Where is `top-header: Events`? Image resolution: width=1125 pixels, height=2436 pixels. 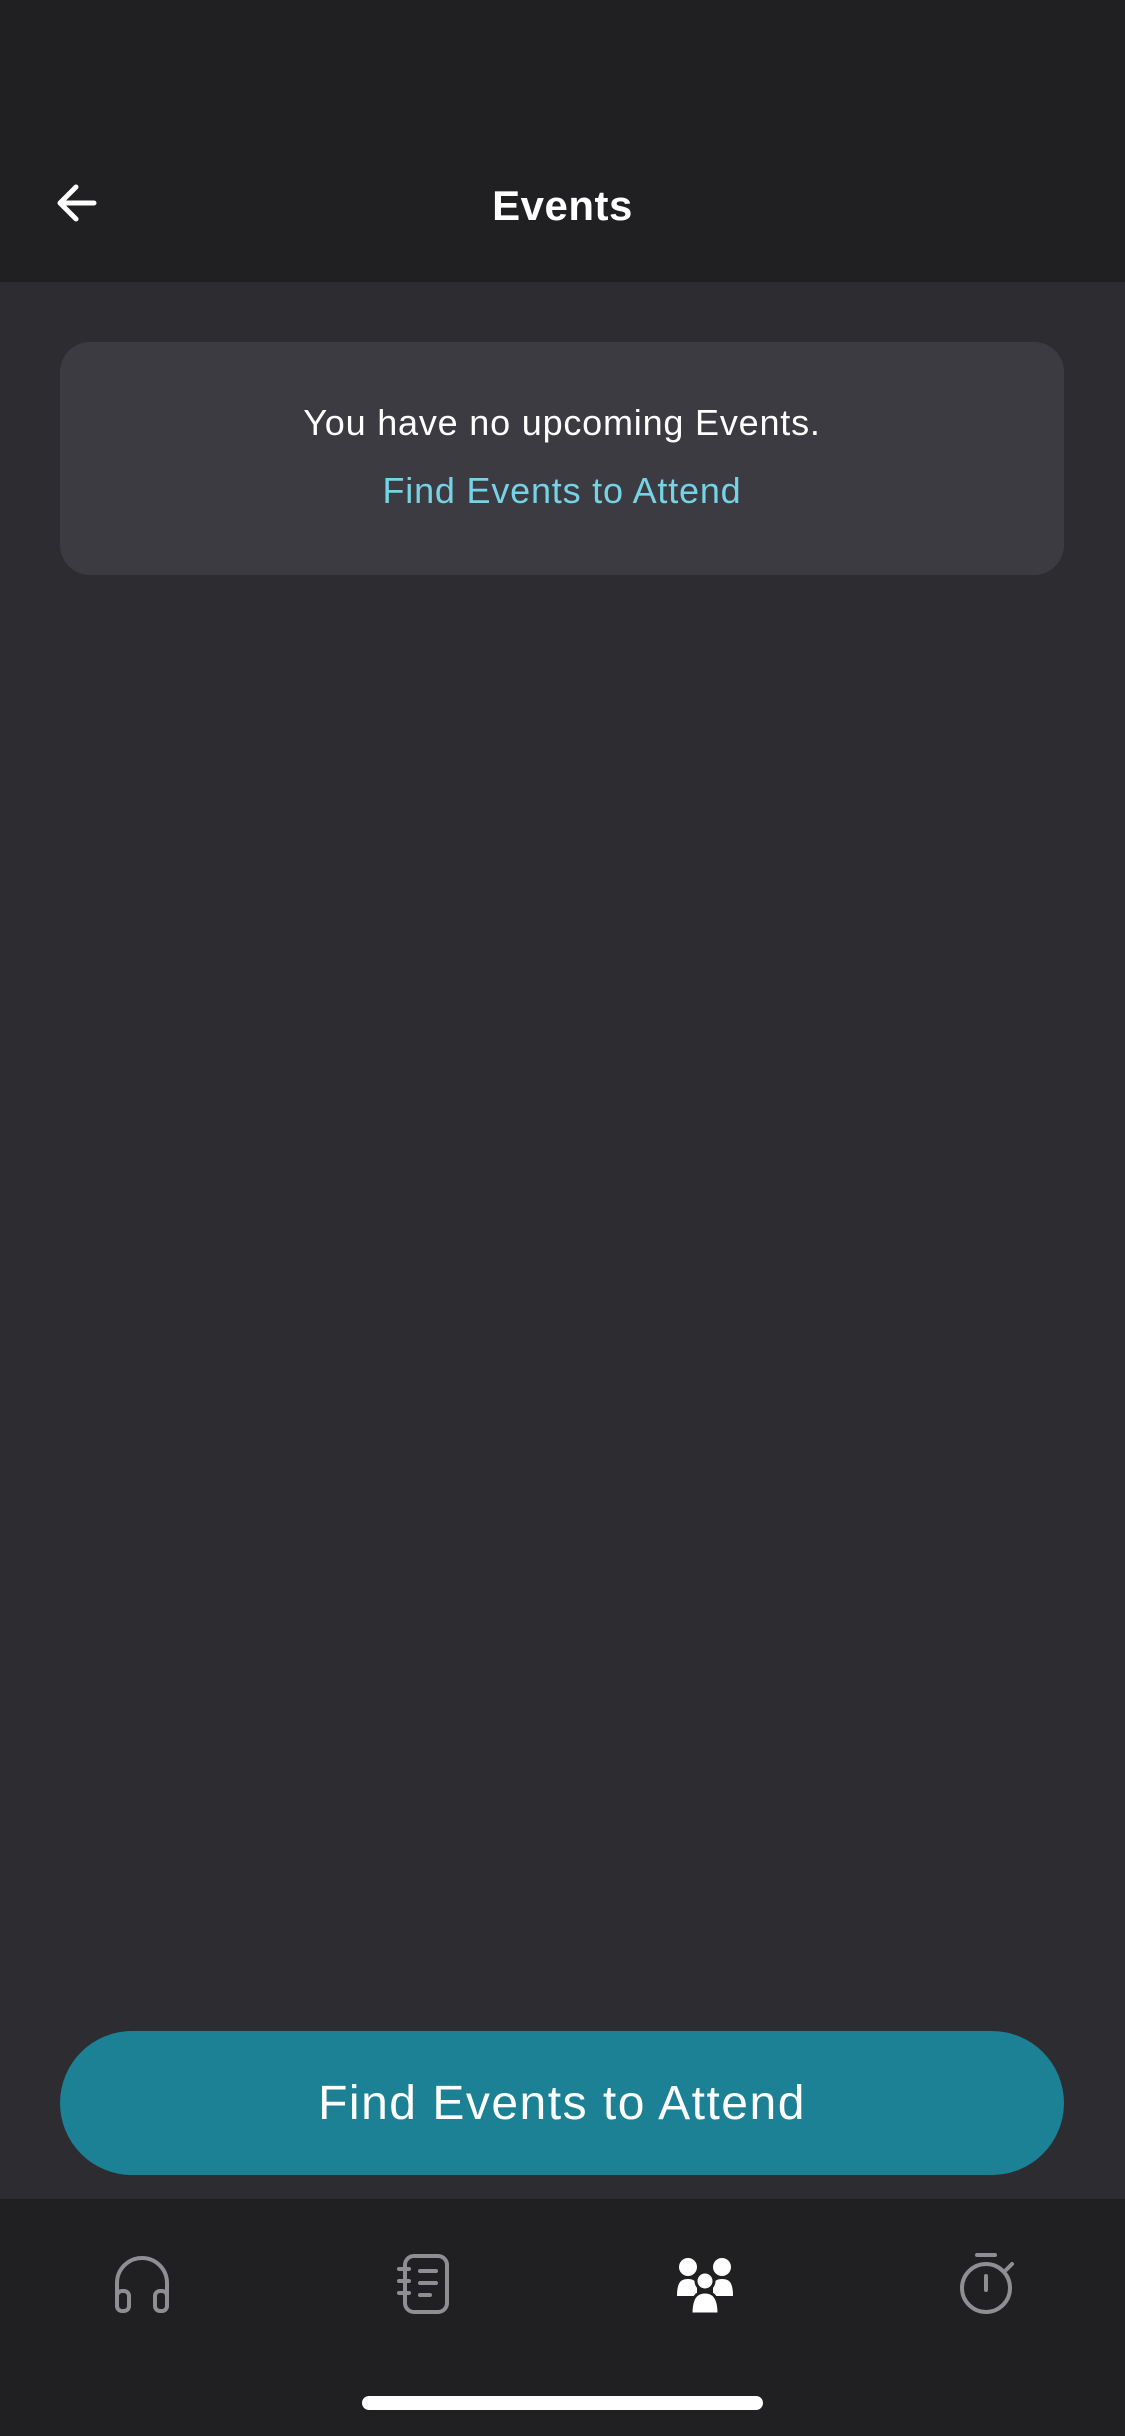 top-header: Events is located at coordinates (562, 141).